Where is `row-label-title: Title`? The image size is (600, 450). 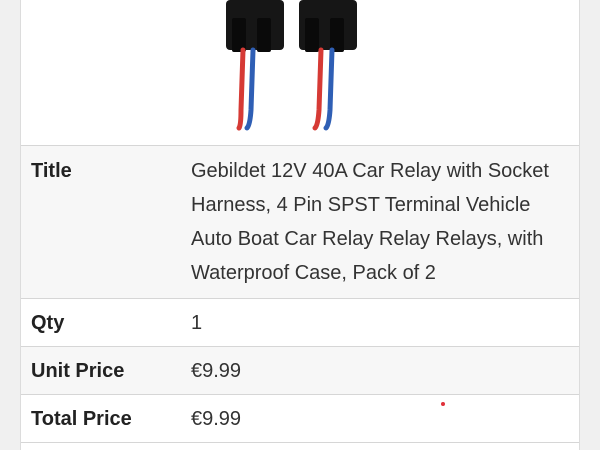 row-label-title: Title is located at coordinates (51, 171).